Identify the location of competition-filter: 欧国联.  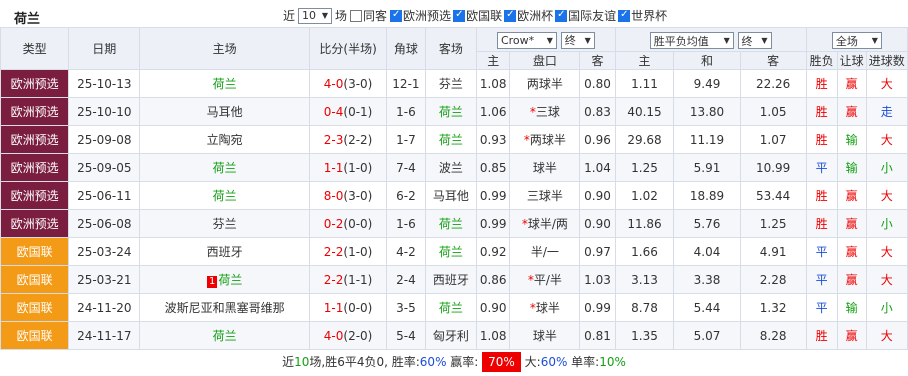
(477, 15).